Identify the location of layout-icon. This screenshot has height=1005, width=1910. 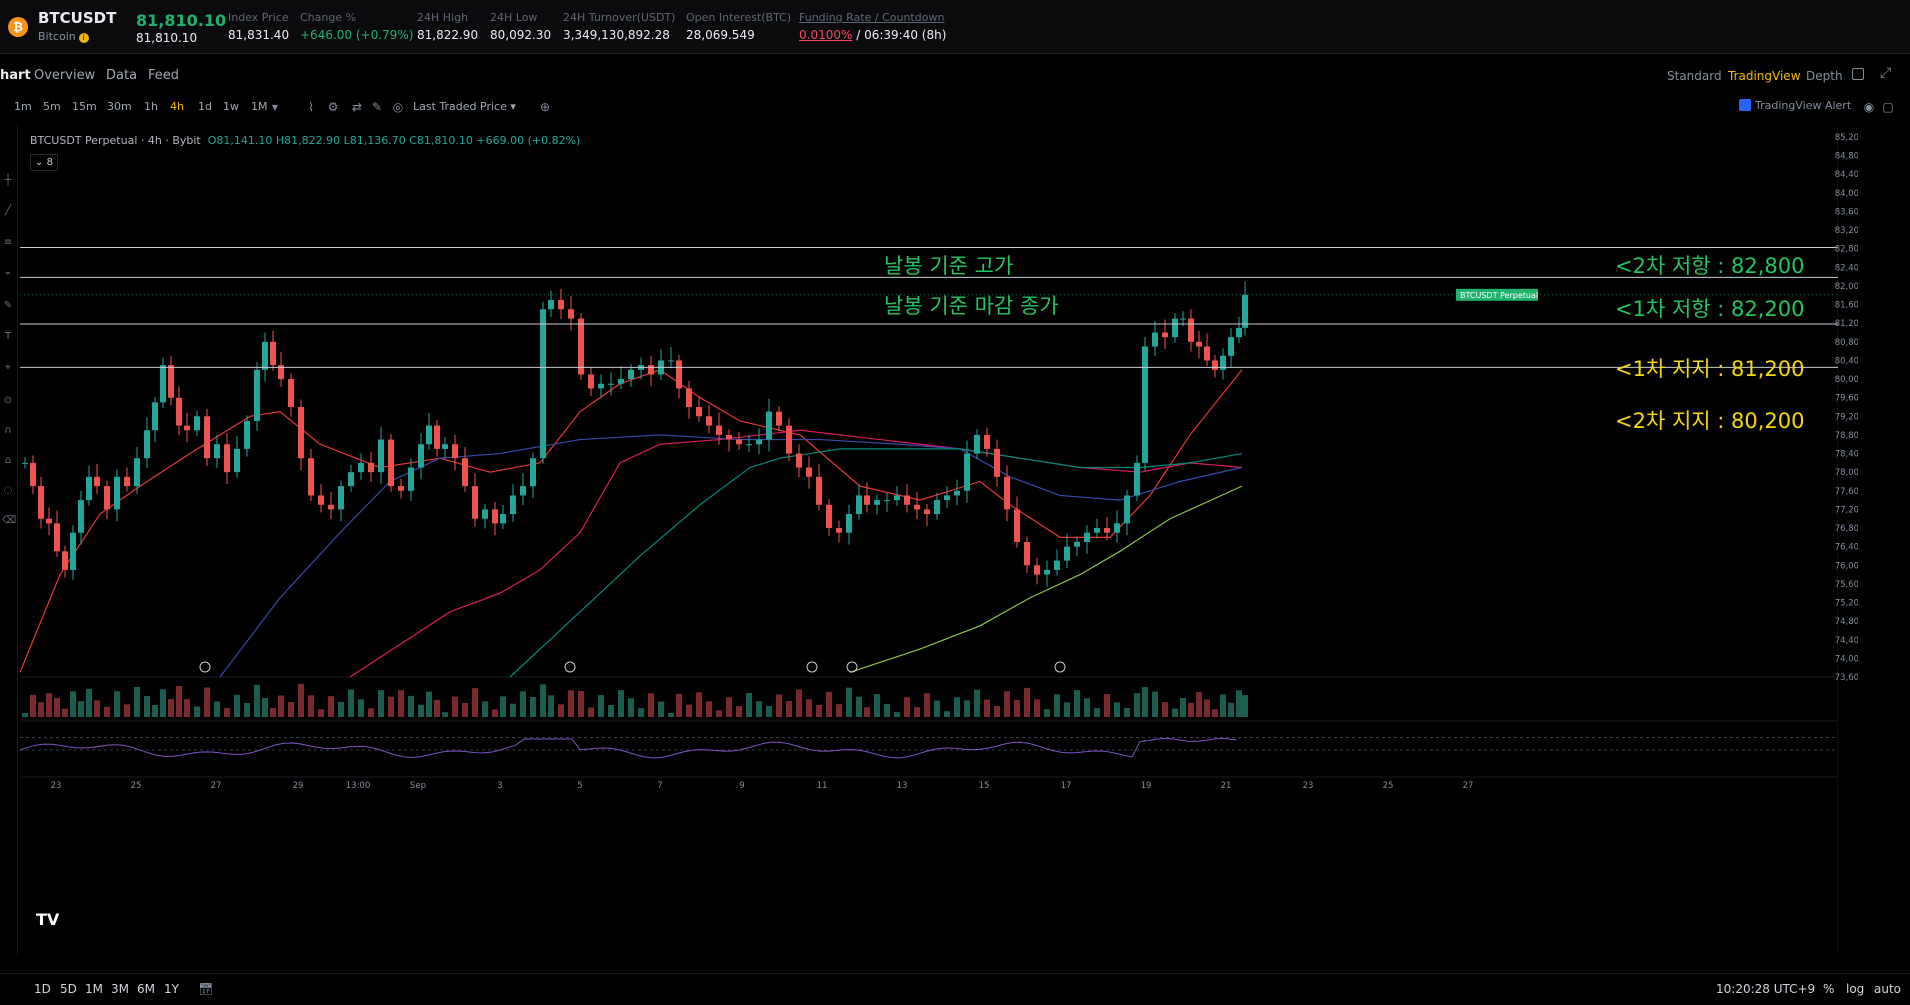
(1858, 74).